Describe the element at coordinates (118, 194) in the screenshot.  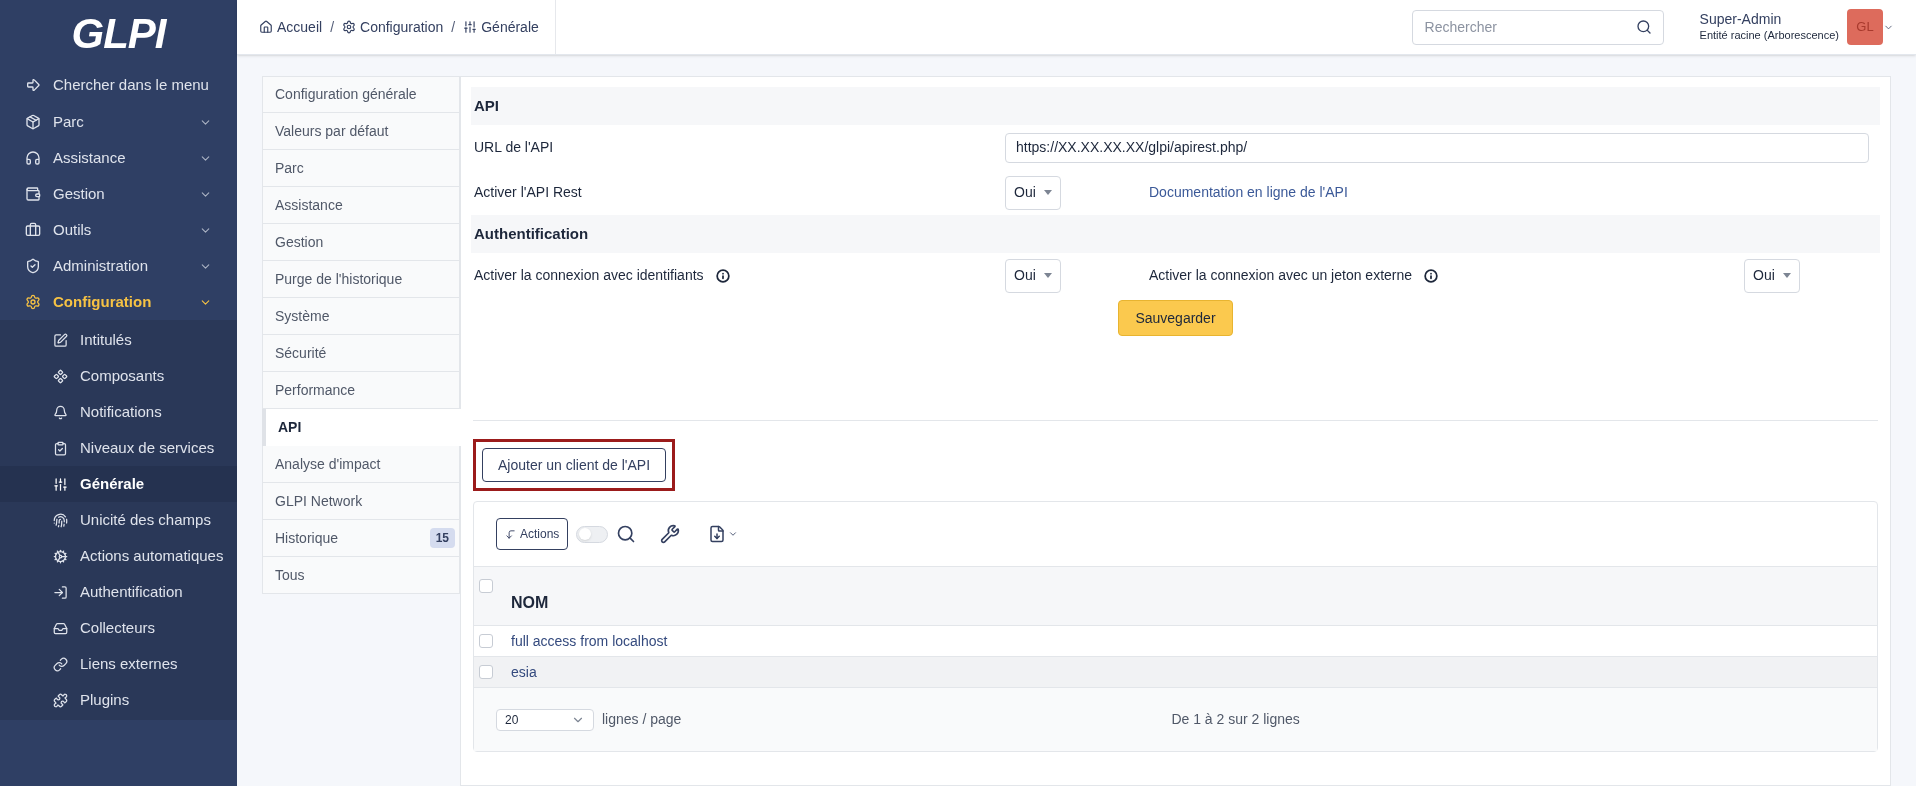
I see `menu-item: Gestion` at that location.